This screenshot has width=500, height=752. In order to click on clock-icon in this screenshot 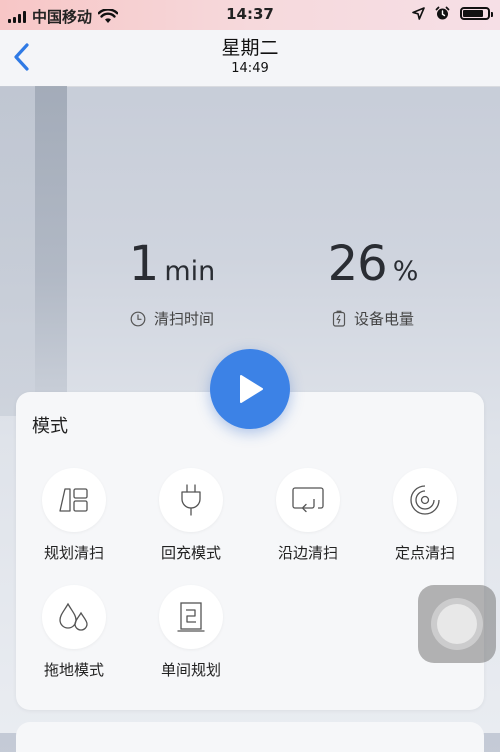, I will do `click(138, 318)`.